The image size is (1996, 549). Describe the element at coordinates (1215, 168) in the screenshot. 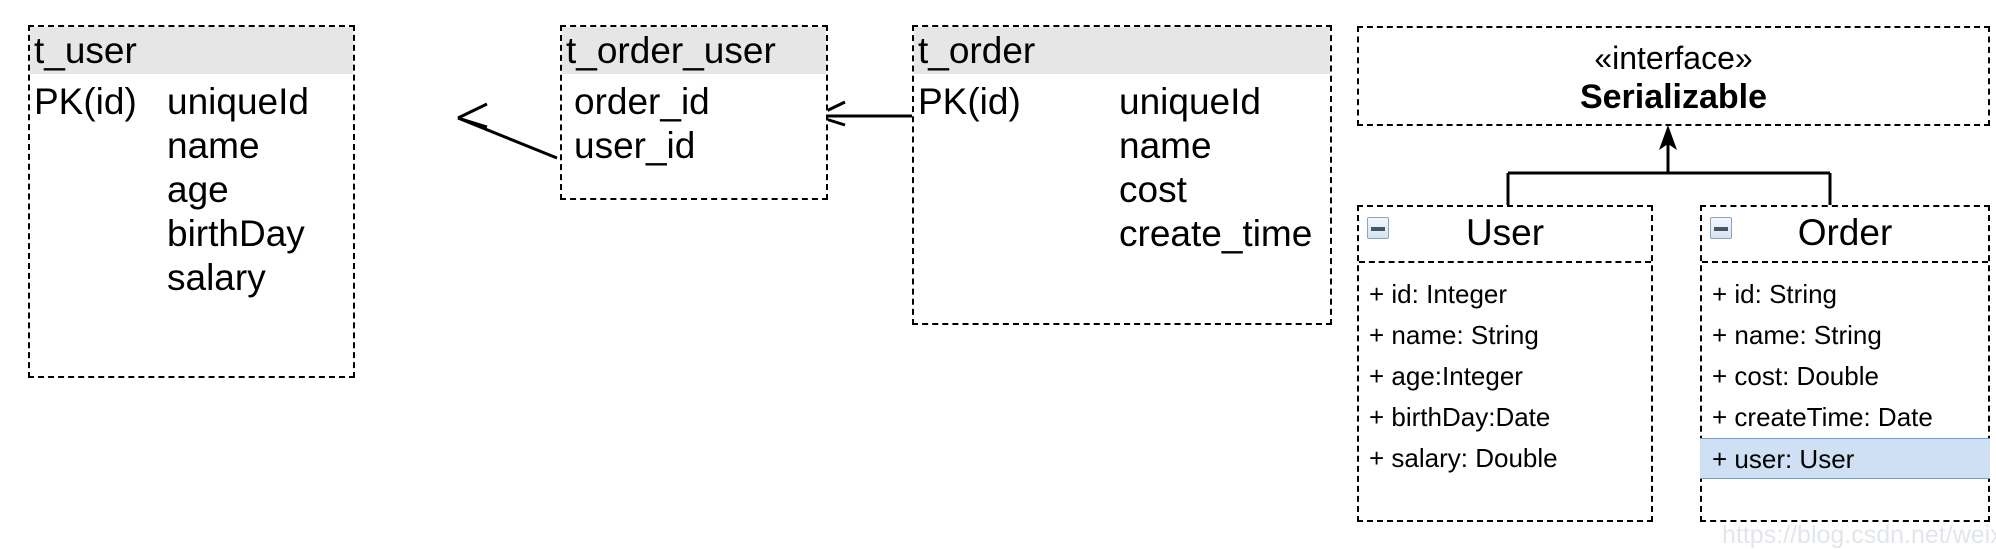

I see `er-column-list: uniqueId name cost create_time` at that location.